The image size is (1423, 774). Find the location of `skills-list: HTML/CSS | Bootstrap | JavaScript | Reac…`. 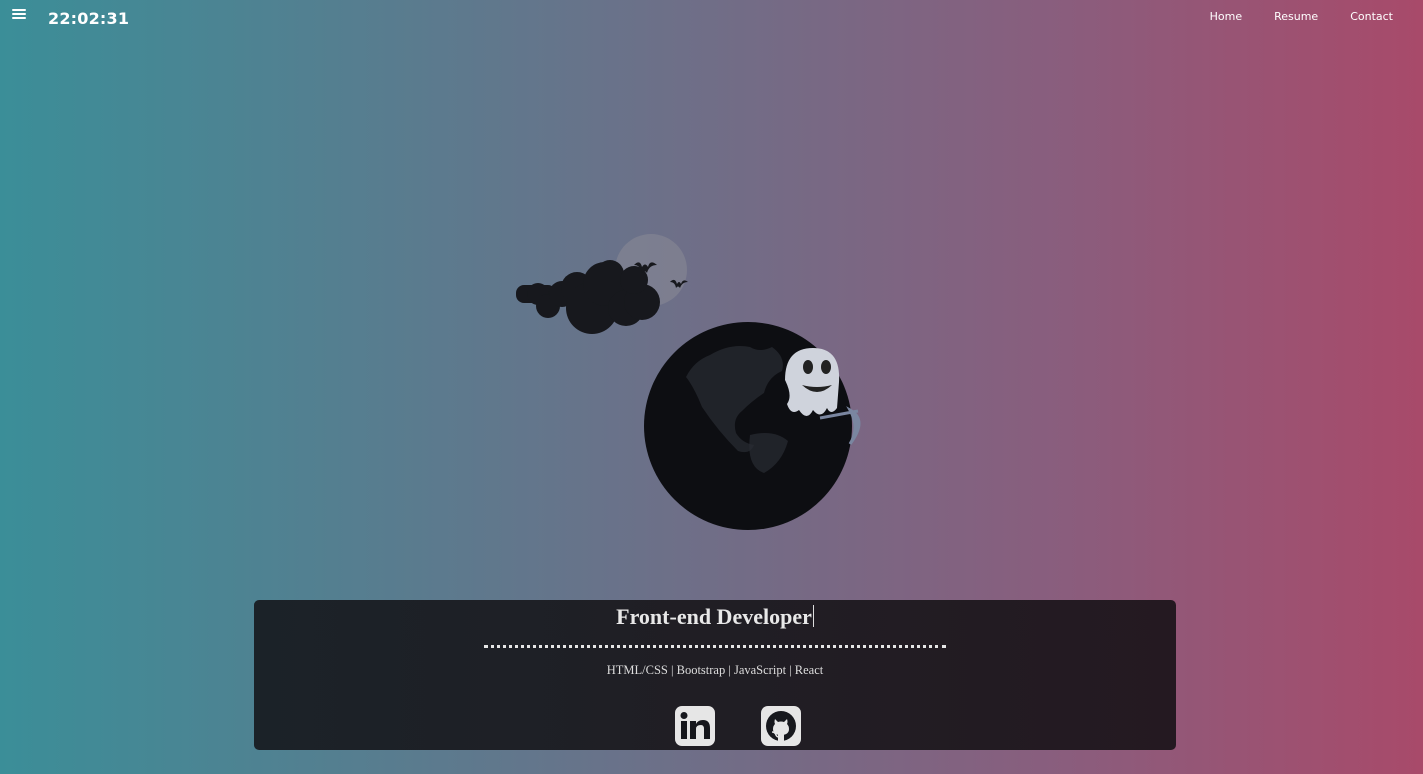

skills-list: HTML/CSS | Bootstrap | JavaScript | Reac… is located at coordinates (715, 670).